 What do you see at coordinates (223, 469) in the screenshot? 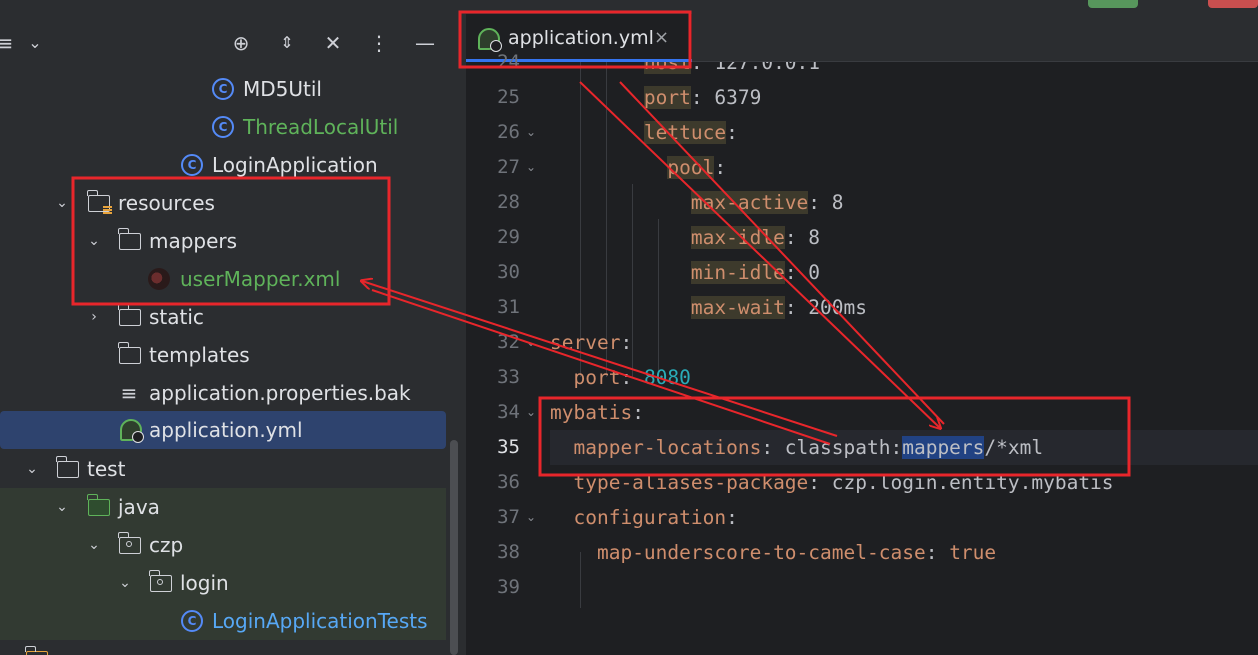
I see `tree-item-test: ⌄ test` at bounding box center [223, 469].